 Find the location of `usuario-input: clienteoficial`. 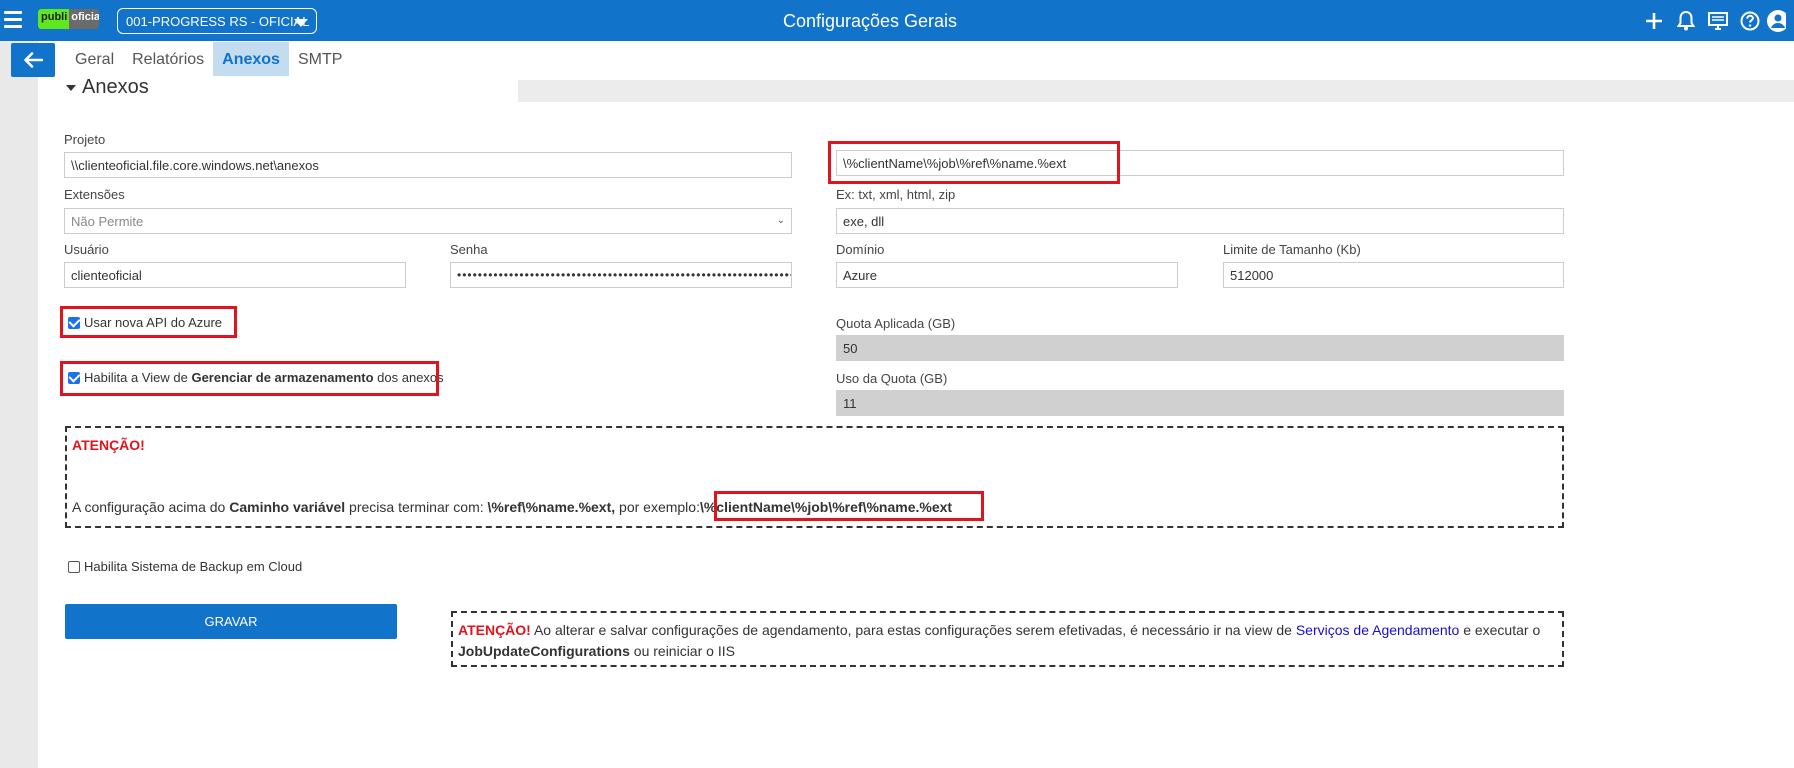

usuario-input: clienteoficial is located at coordinates (235, 275).